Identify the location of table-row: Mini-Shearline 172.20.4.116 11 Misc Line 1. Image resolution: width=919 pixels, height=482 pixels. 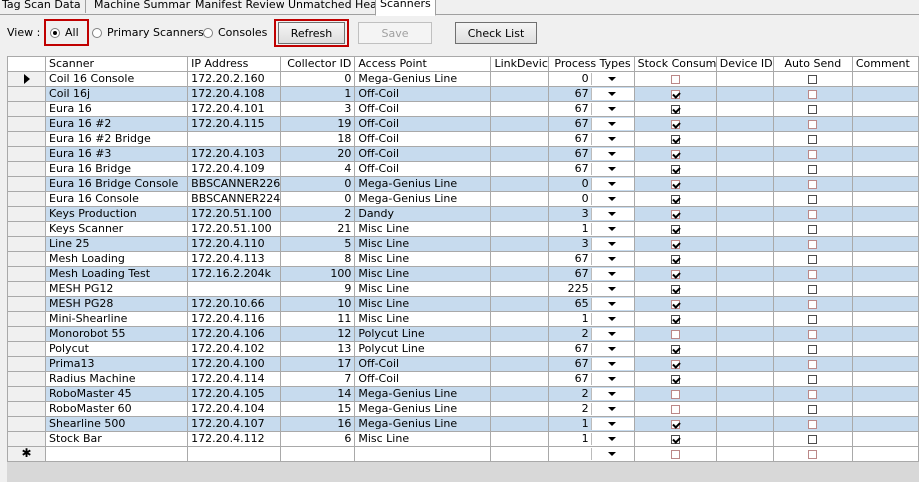
(463, 319).